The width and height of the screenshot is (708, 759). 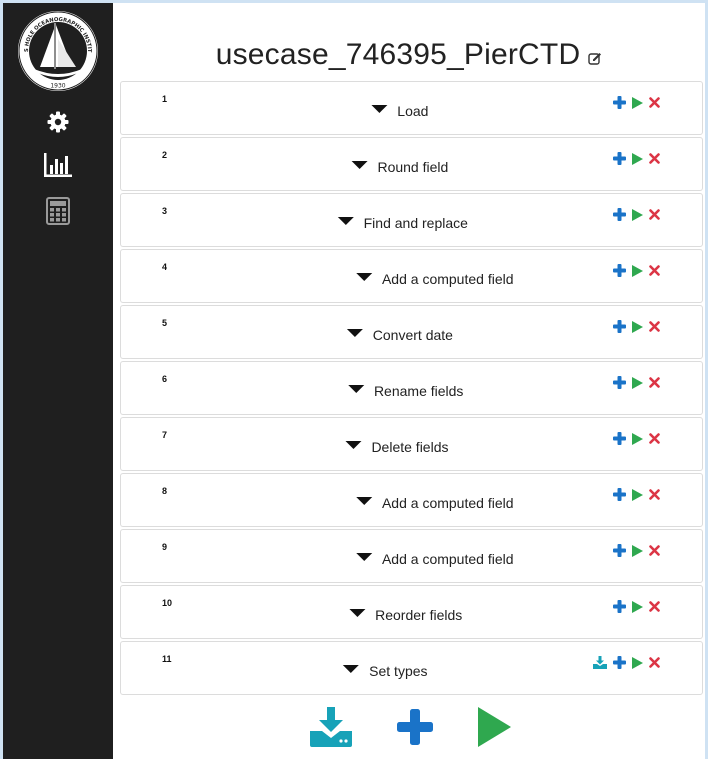 I want to click on page-title: usecase_746395_PierCTD, so click(x=398, y=54).